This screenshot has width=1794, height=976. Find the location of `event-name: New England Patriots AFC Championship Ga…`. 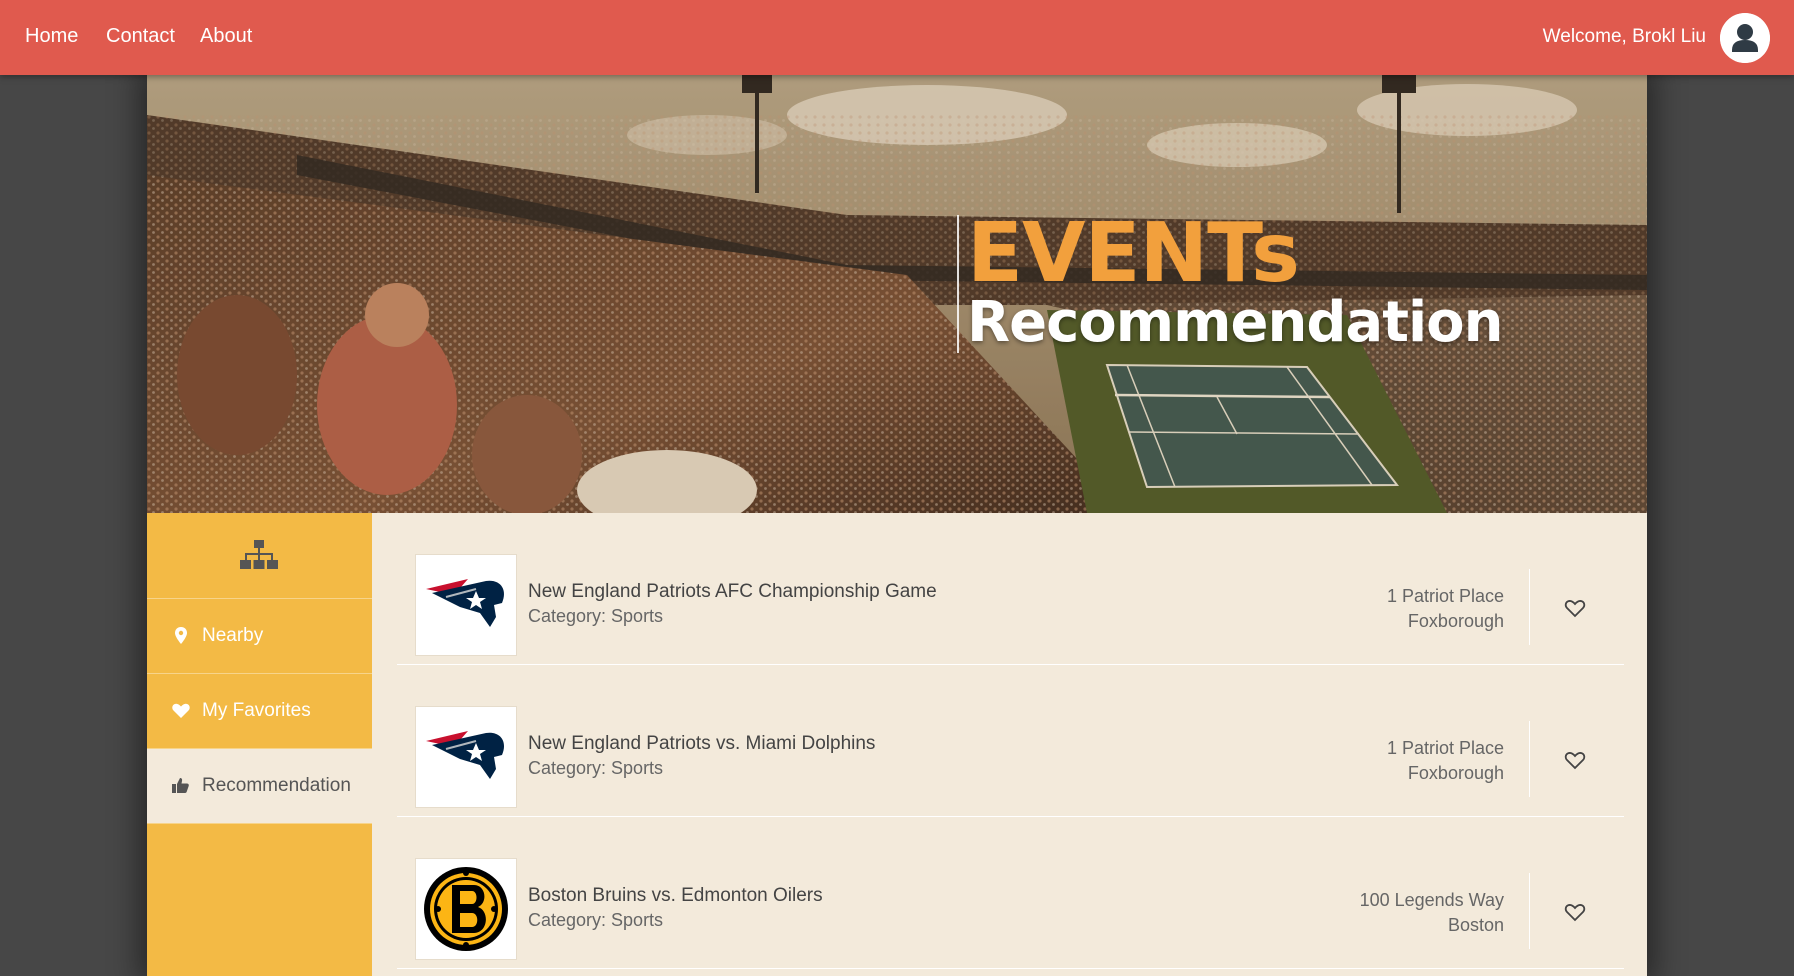

event-name: New England Patriots AFC Championship Ga… is located at coordinates (732, 592).